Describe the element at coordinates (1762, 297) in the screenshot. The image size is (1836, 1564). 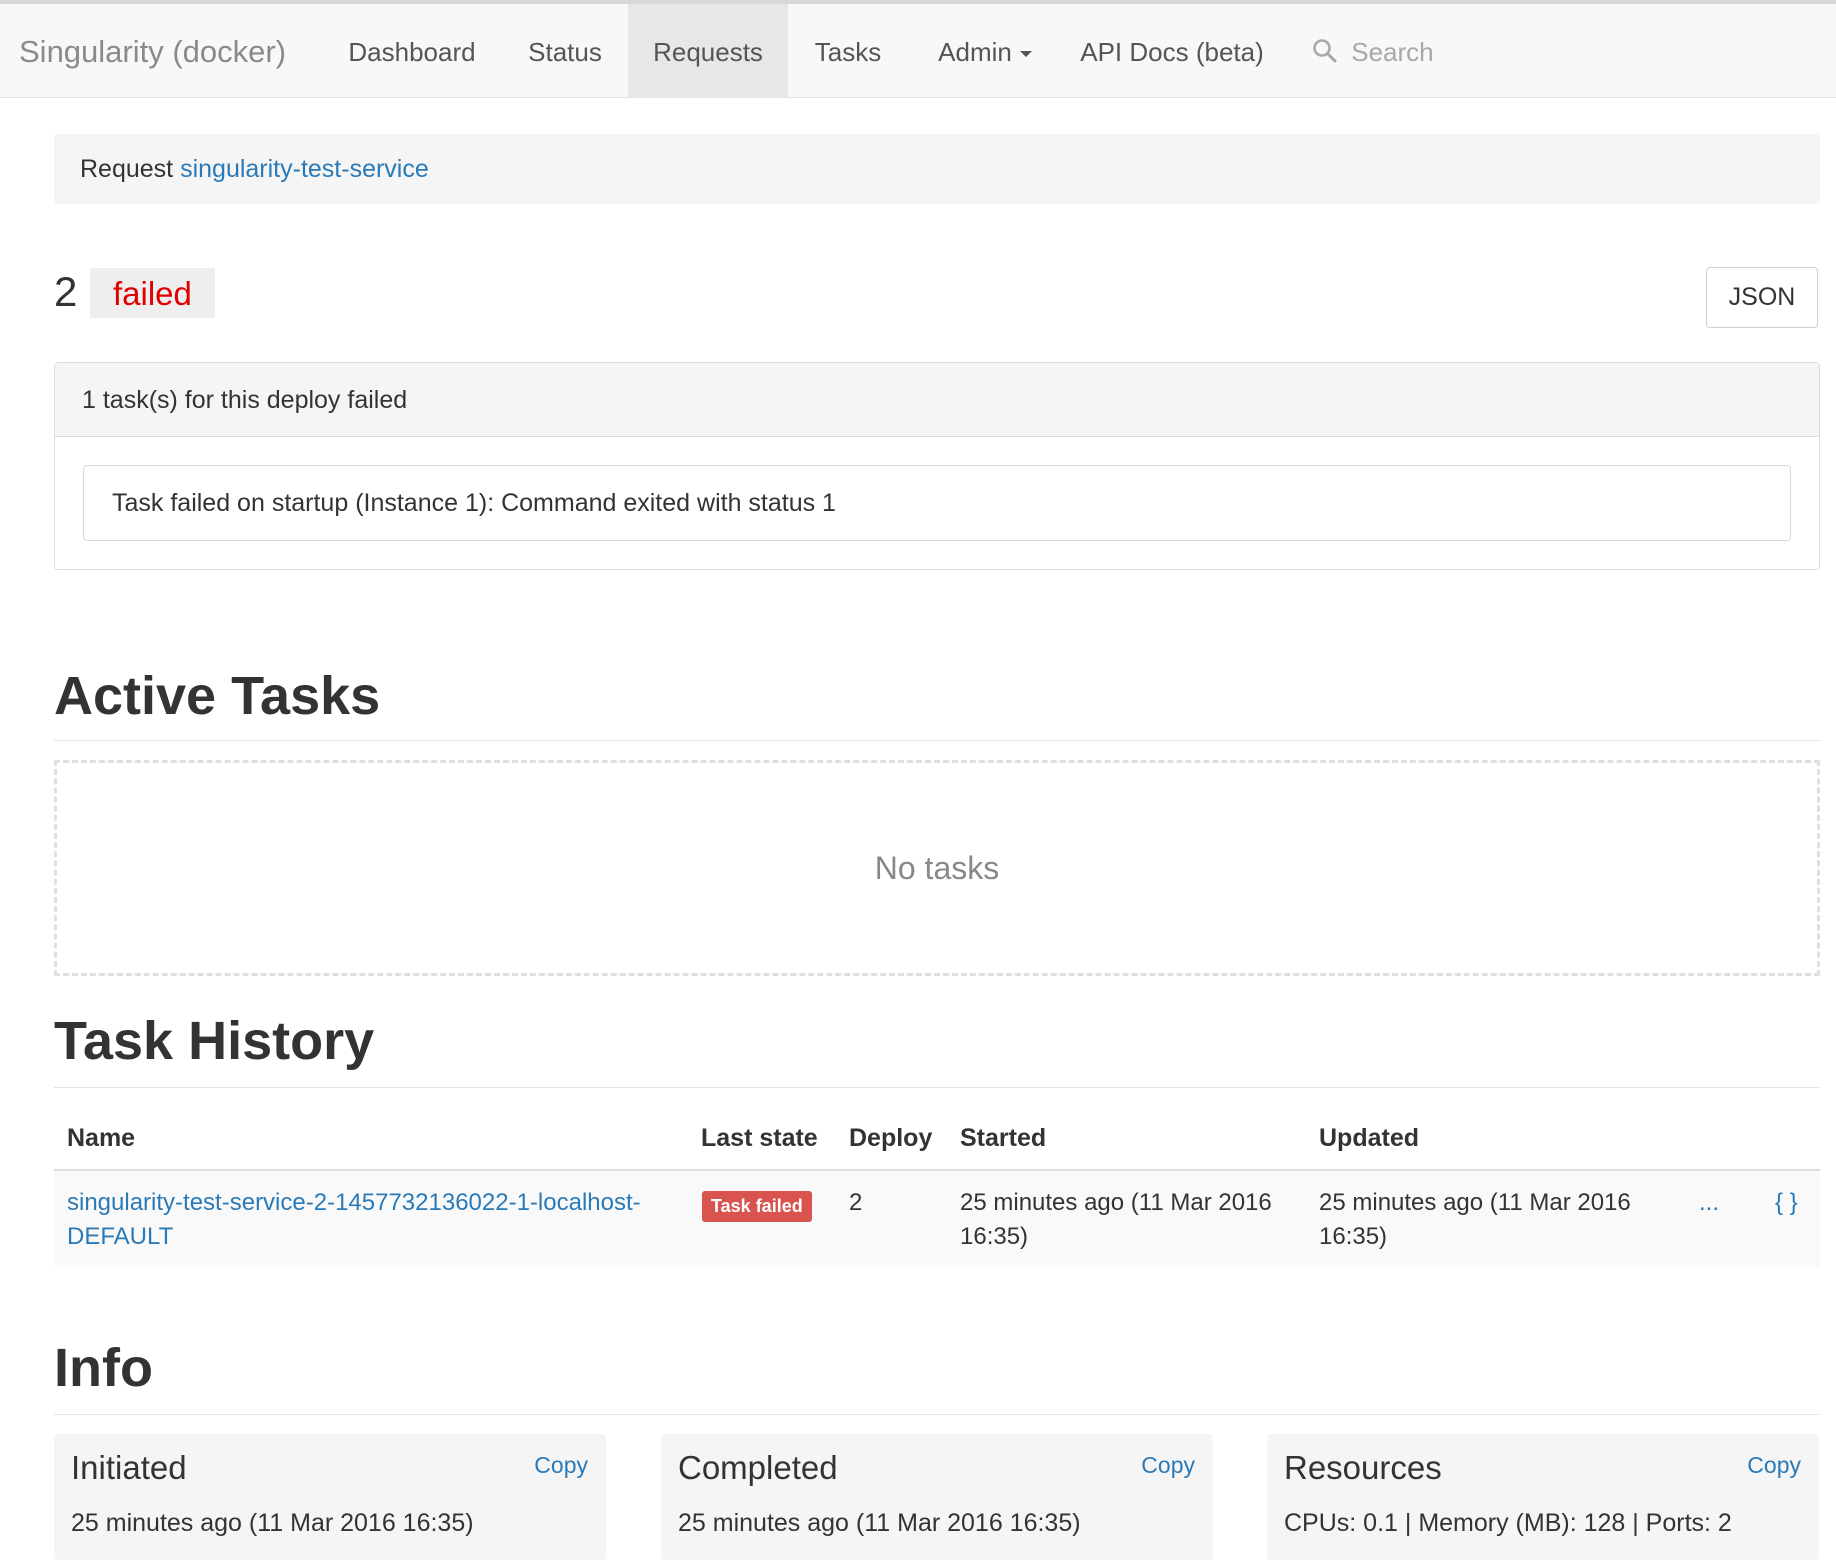
I see `json-button: JSON` at that location.